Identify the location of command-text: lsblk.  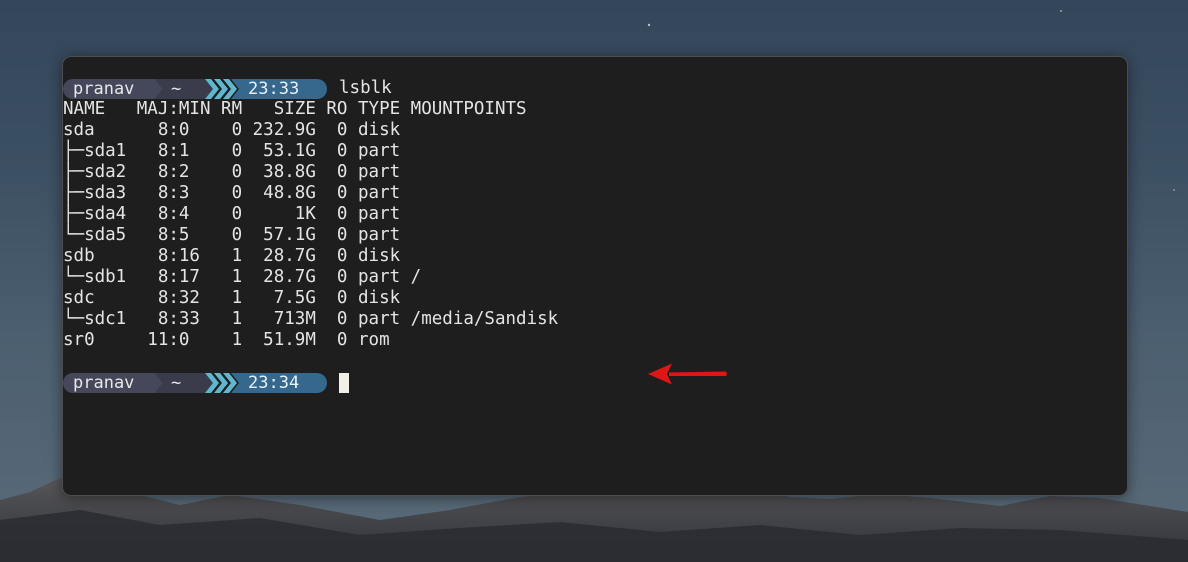
(365, 88).